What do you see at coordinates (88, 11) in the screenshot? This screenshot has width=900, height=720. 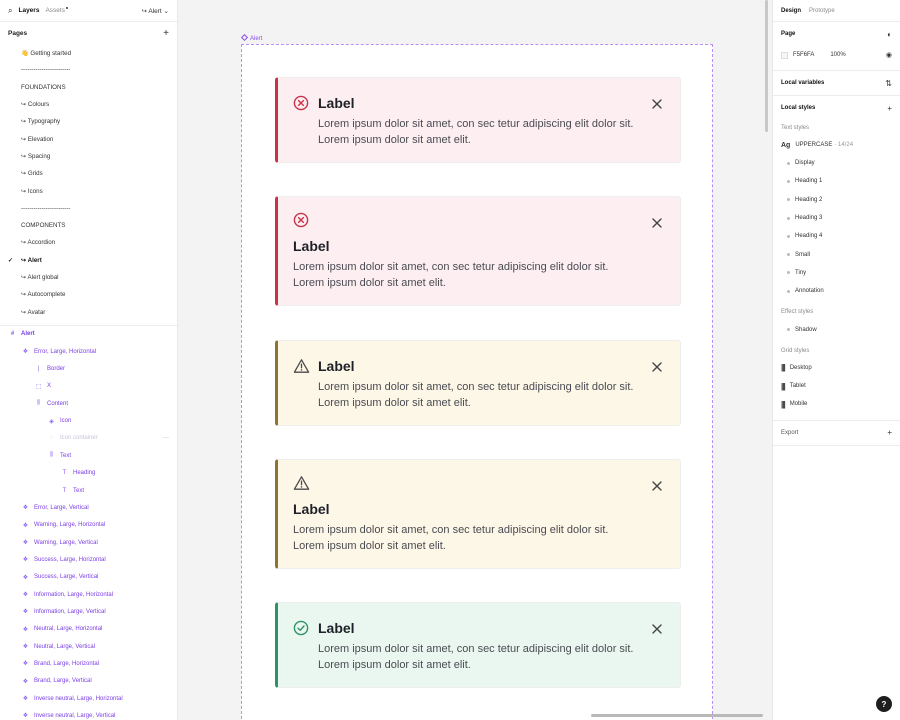 I see `left-panel-tabs: ⌕ Layers Assets ↪ Alert ⌄` at bounding box center [88, 11].